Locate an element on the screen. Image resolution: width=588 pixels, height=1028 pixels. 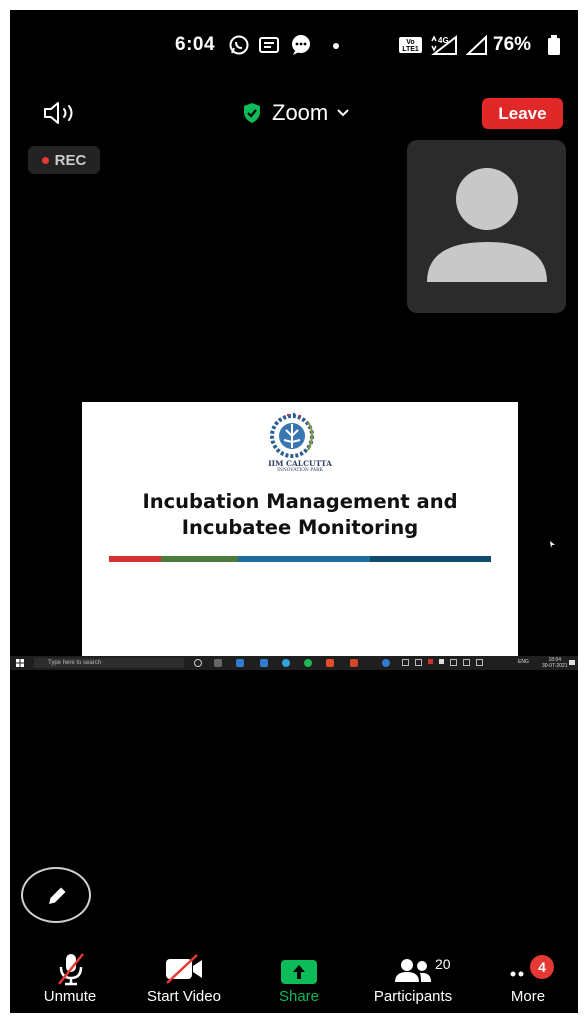
share-button: Share is located at coordinates (299, 980).